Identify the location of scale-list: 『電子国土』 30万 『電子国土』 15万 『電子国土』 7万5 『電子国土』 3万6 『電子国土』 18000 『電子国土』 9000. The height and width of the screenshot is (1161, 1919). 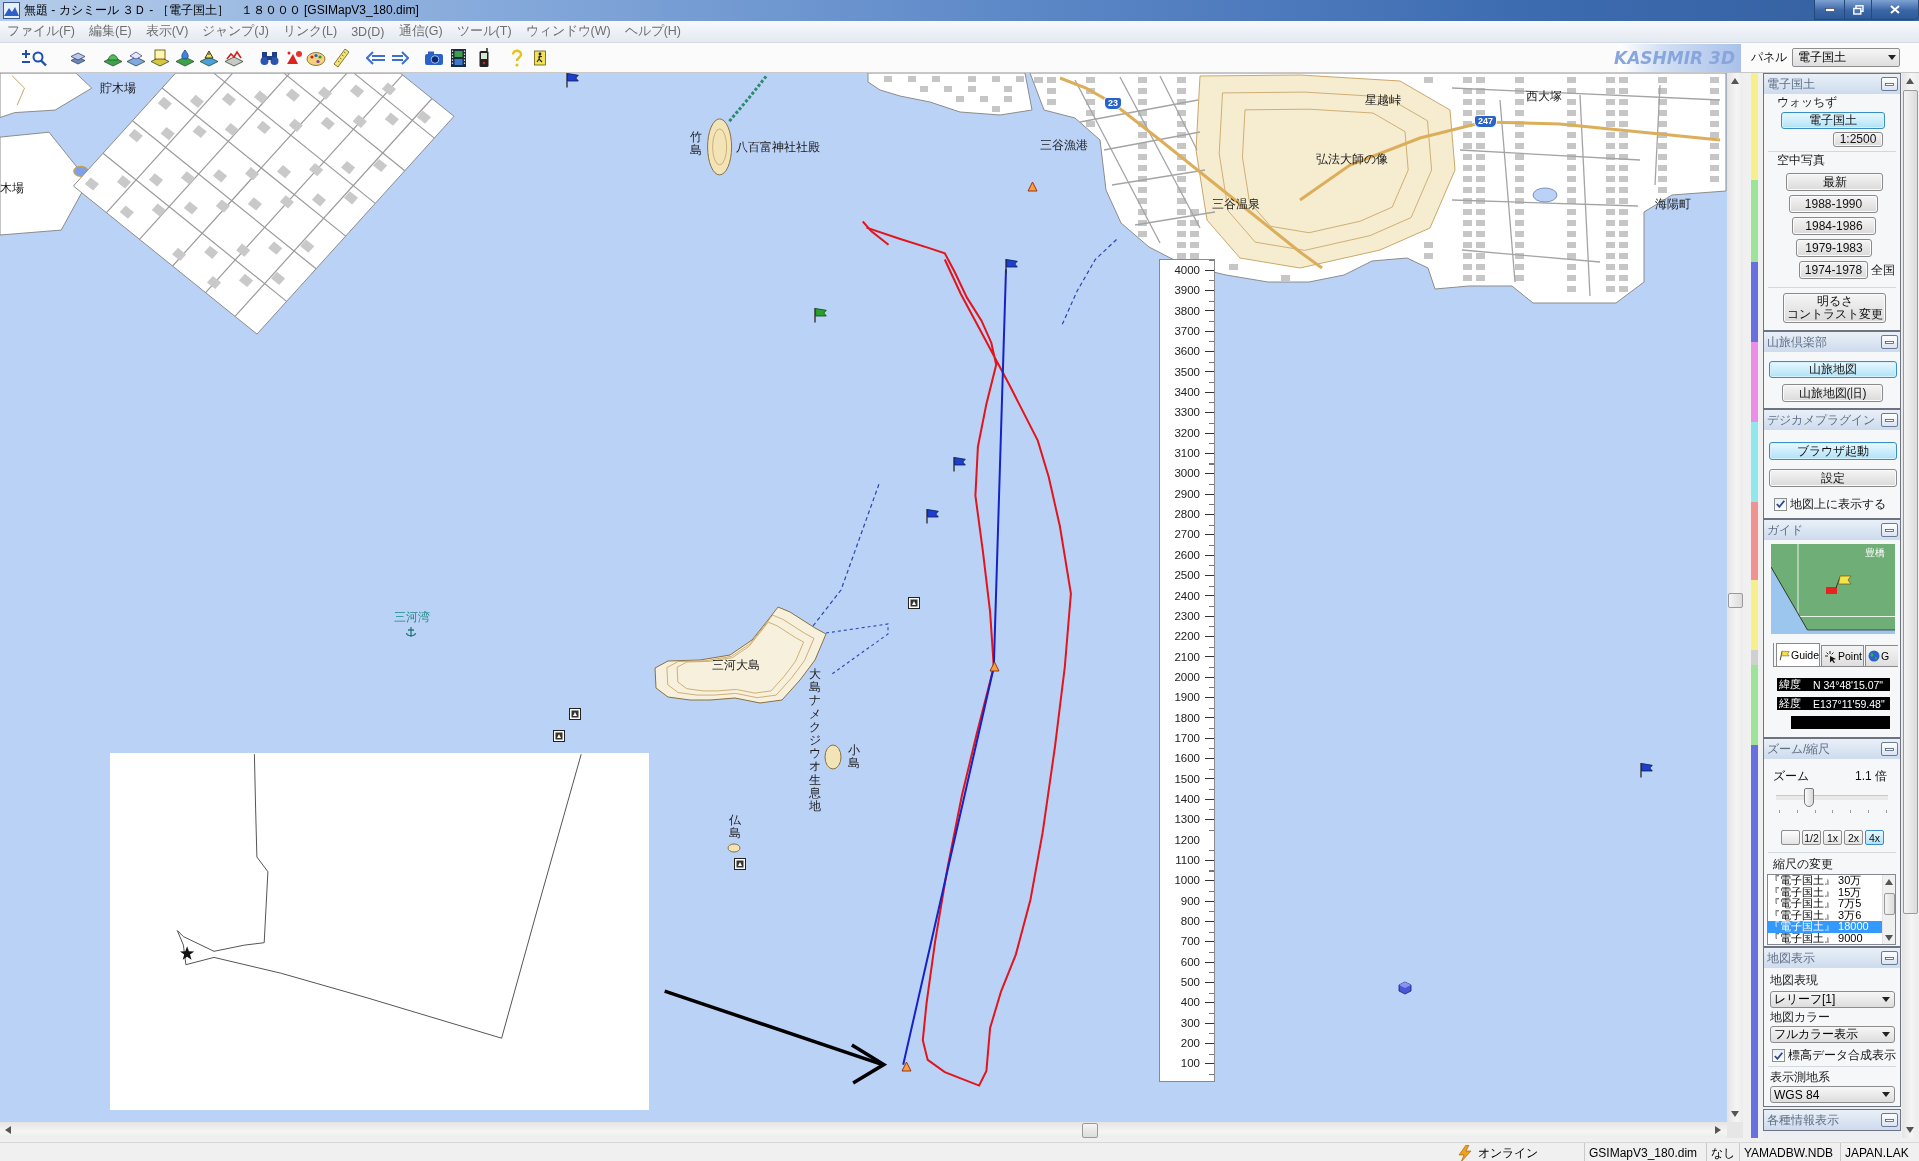
(1831, 909).